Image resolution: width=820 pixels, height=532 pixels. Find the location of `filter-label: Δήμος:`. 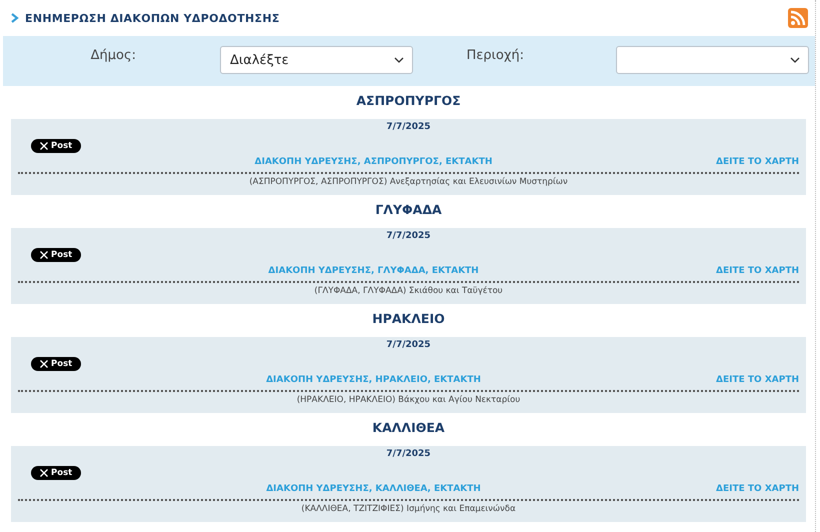

filter-label: Δήμος: is located at coordinates (113, 56).